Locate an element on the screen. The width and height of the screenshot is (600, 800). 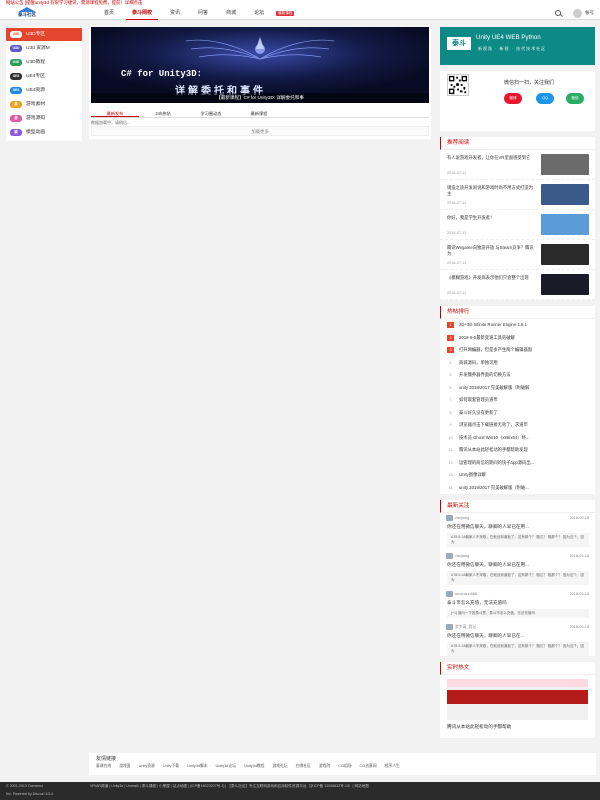
hot-item-title: Unity图像详解 is located at coordinates (524, 475).